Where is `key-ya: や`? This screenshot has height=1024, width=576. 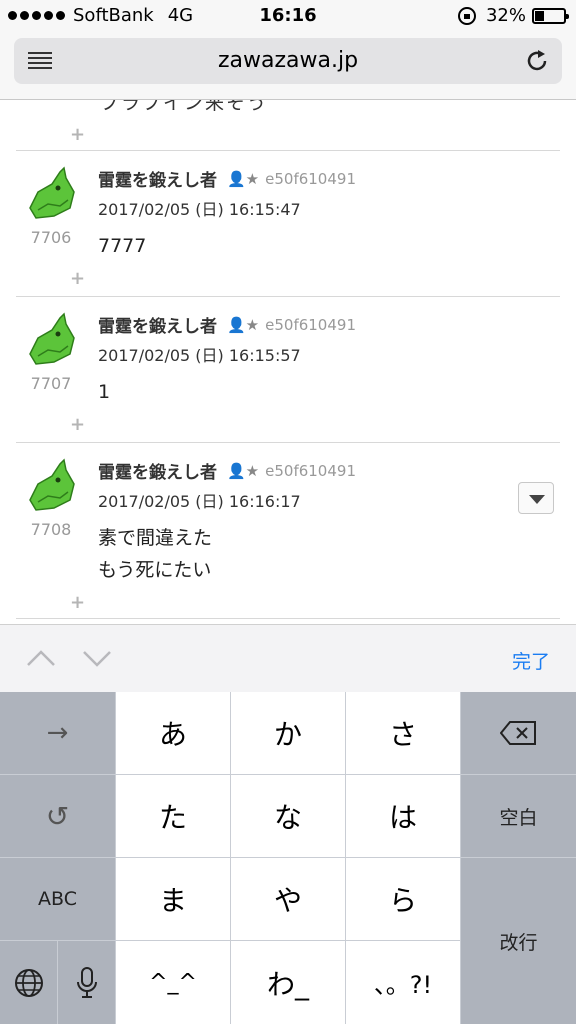
key-ya: や is located at coordinates (288, 899).